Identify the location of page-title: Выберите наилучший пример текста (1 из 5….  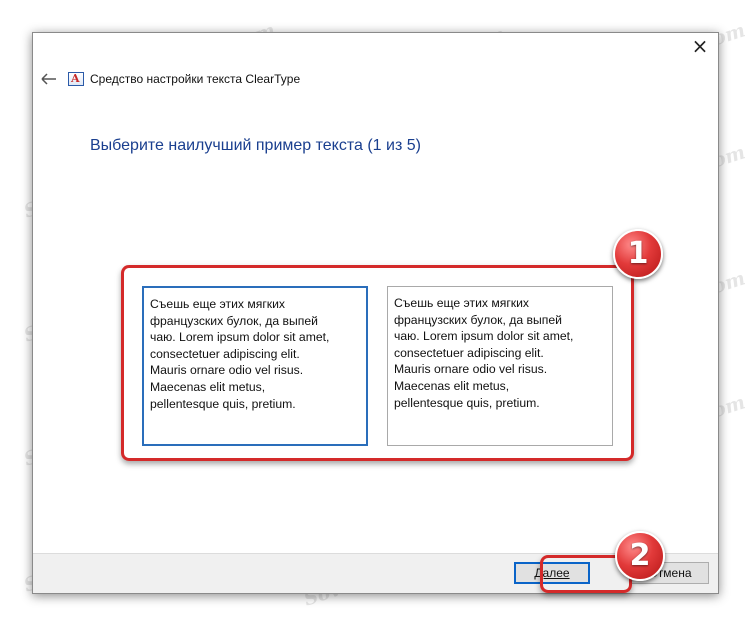
(255, 145).